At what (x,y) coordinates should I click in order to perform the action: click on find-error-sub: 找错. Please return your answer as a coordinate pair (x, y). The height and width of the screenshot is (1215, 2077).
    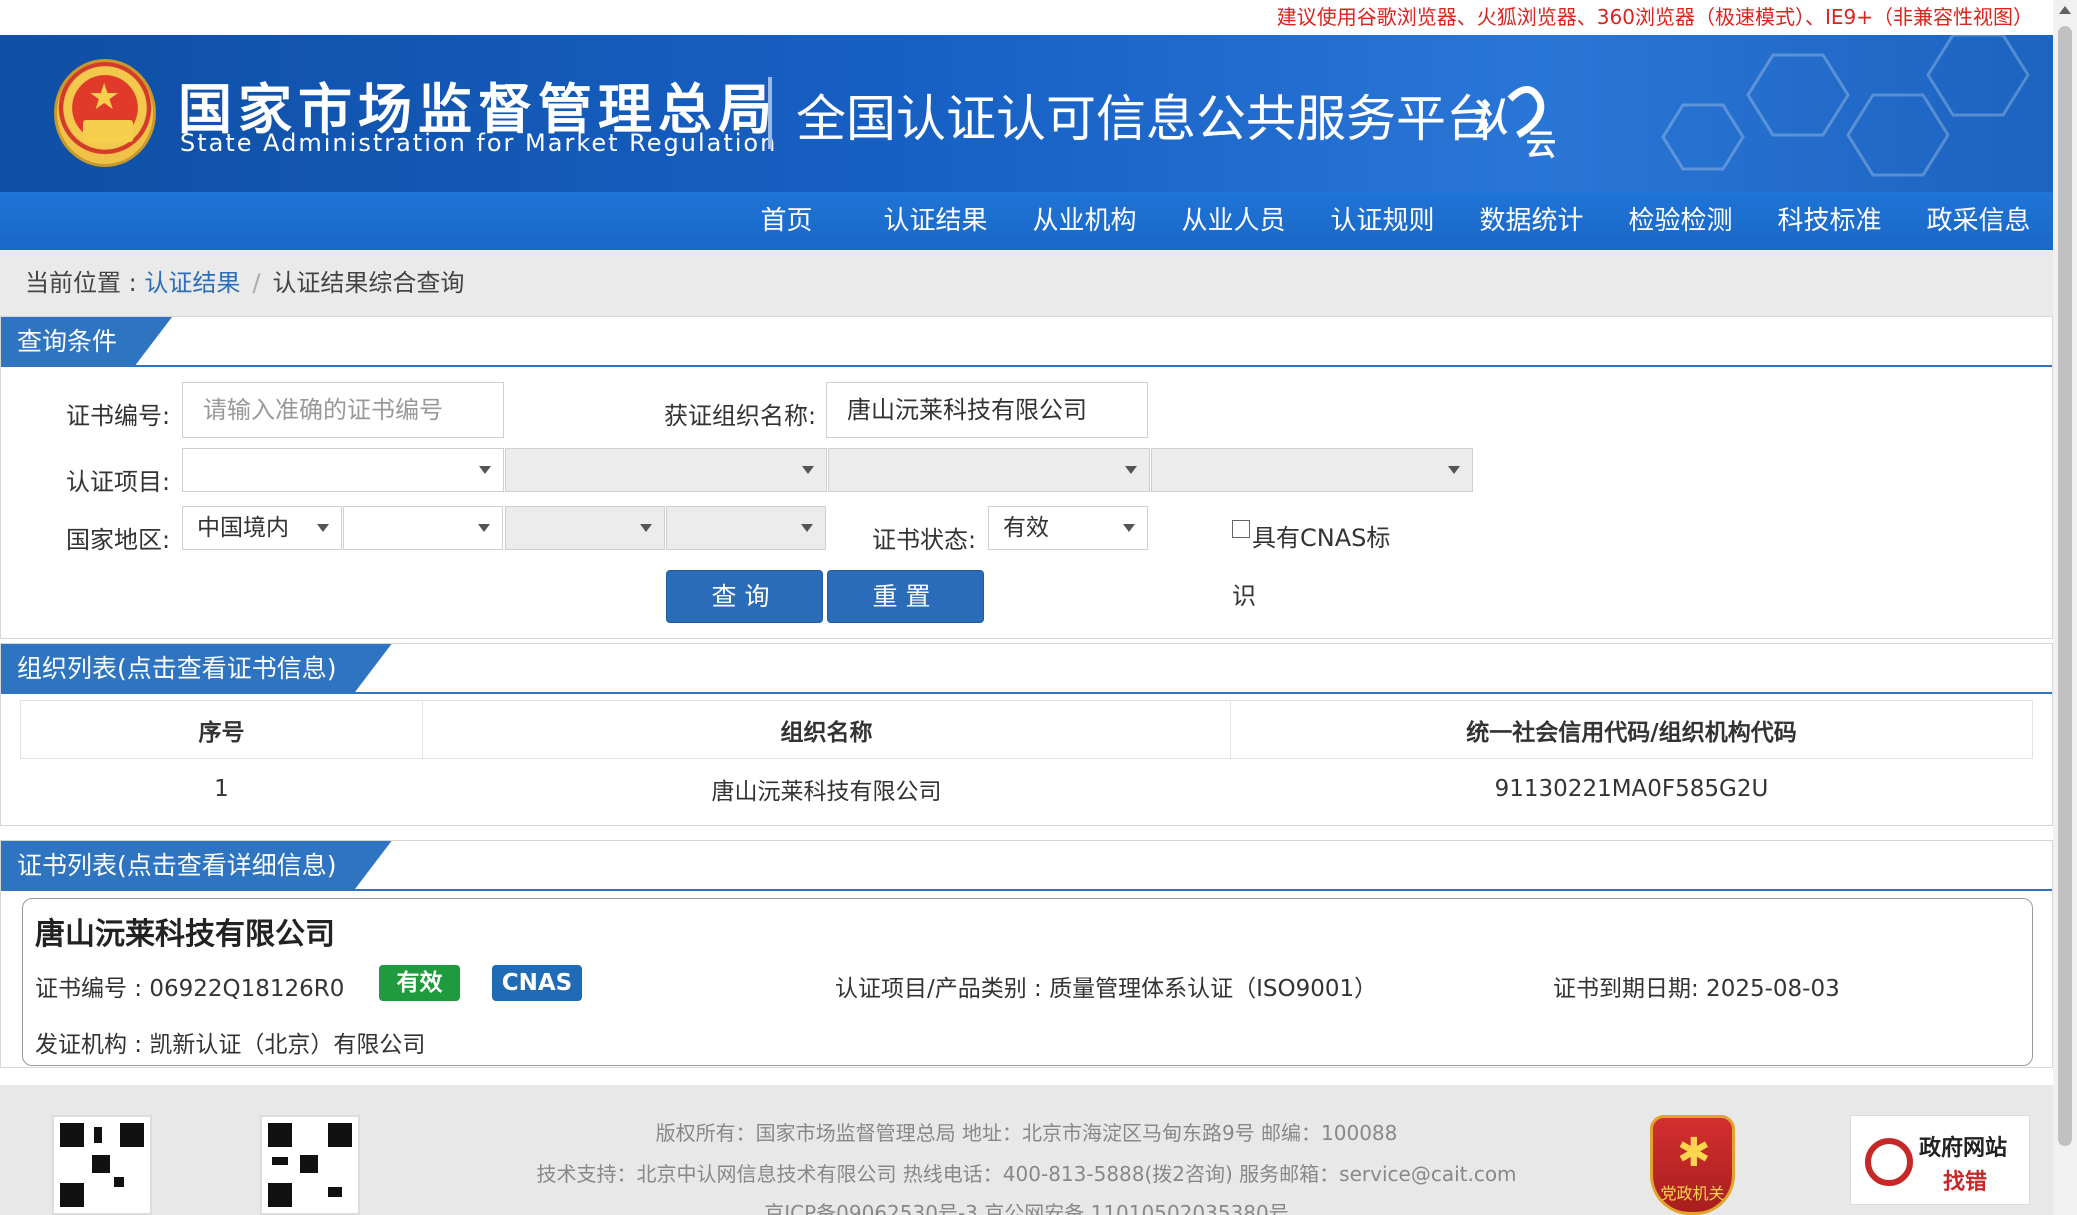
    Looking at the image, I should click on (1965, 1182).